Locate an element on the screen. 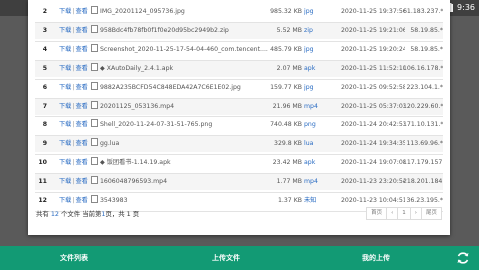  first-page-button: 首页 is located at coordinates (377, 213).